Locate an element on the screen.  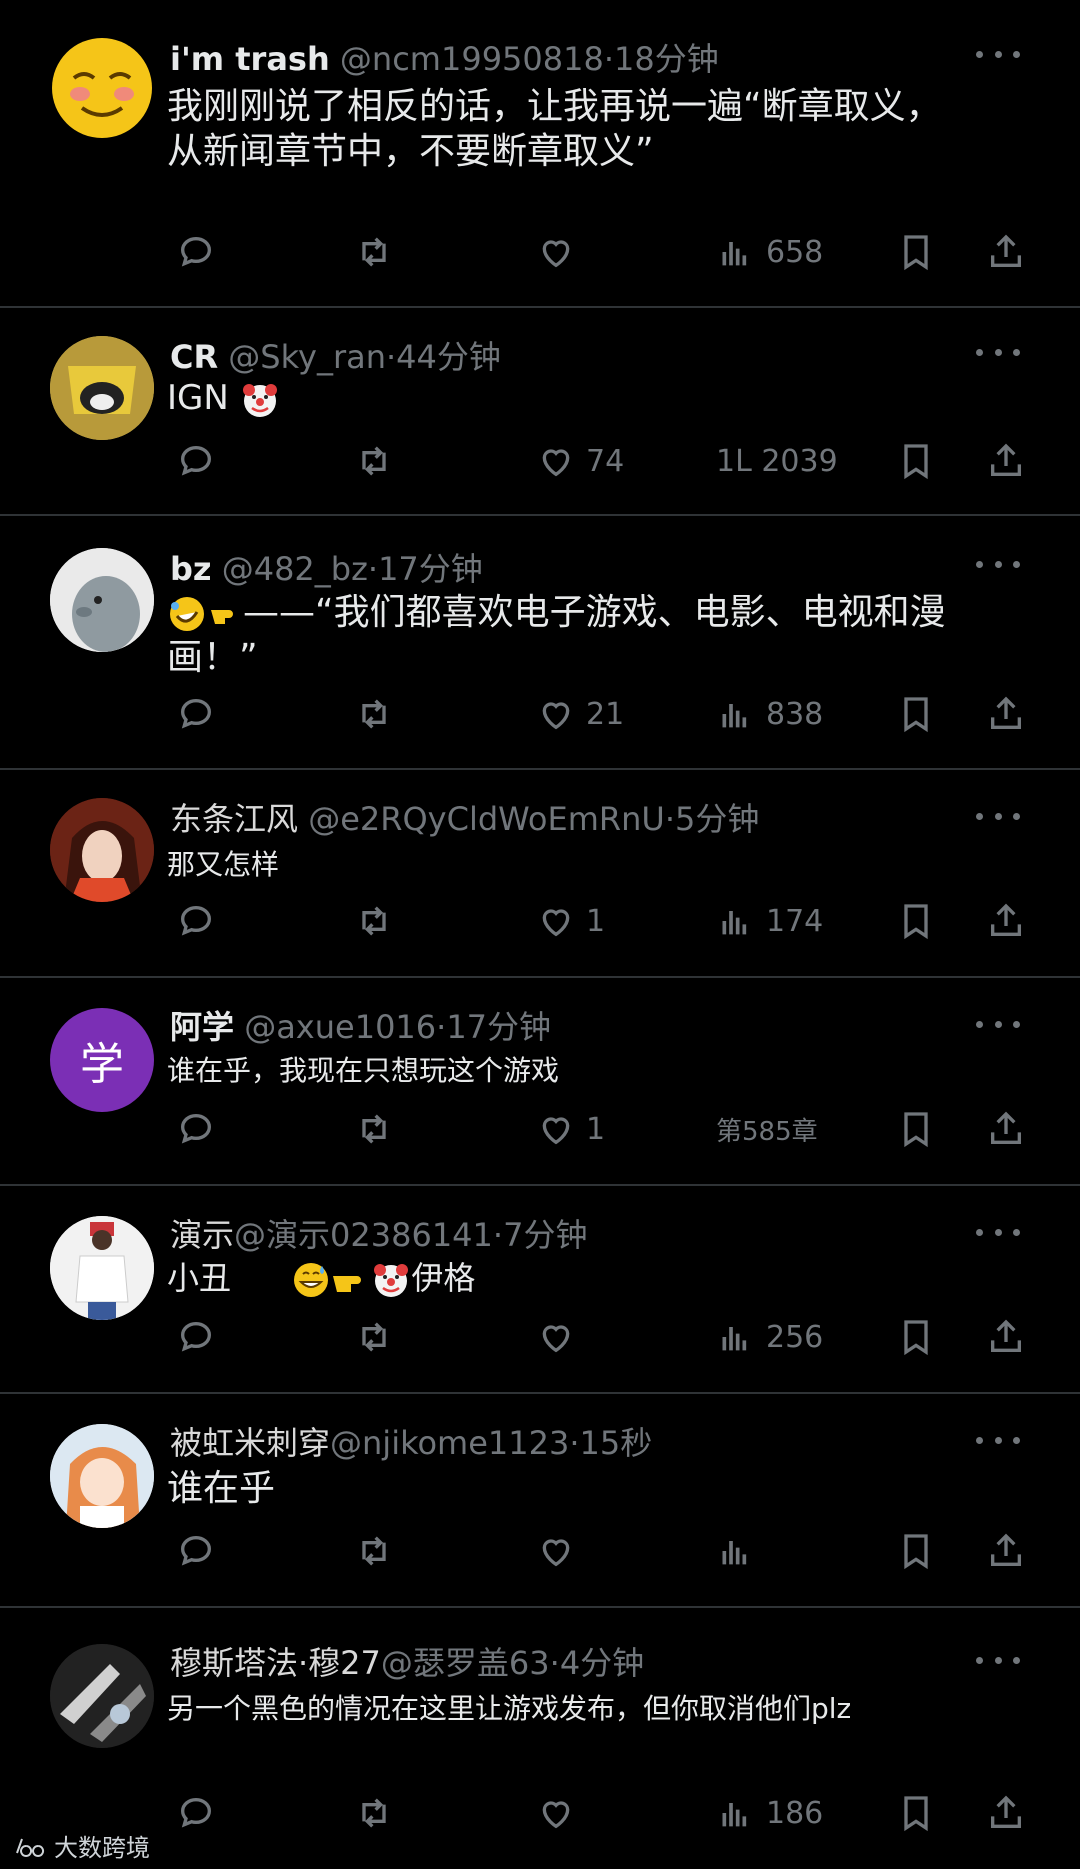
display-name: i'm trash is located at coordinates (250, 59).